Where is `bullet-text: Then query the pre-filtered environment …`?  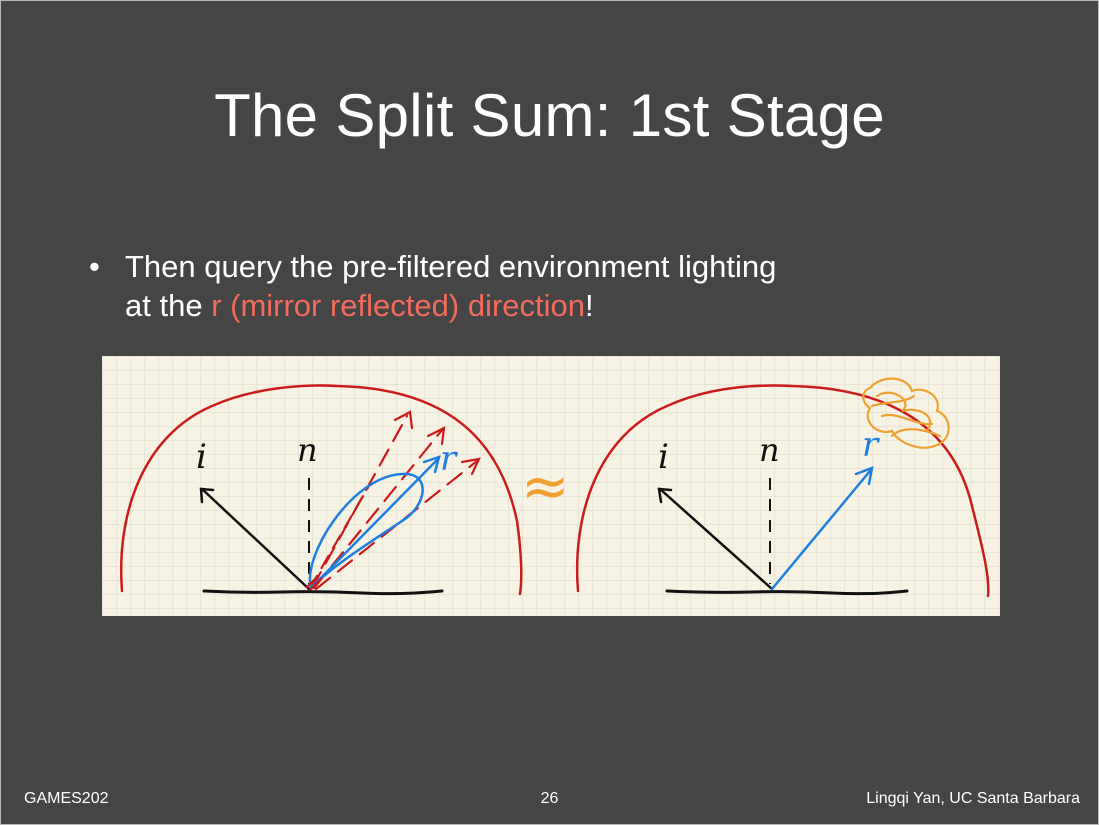 bullet-text: Then query the pre-filtered environment … is located at coordinates (557, 286).